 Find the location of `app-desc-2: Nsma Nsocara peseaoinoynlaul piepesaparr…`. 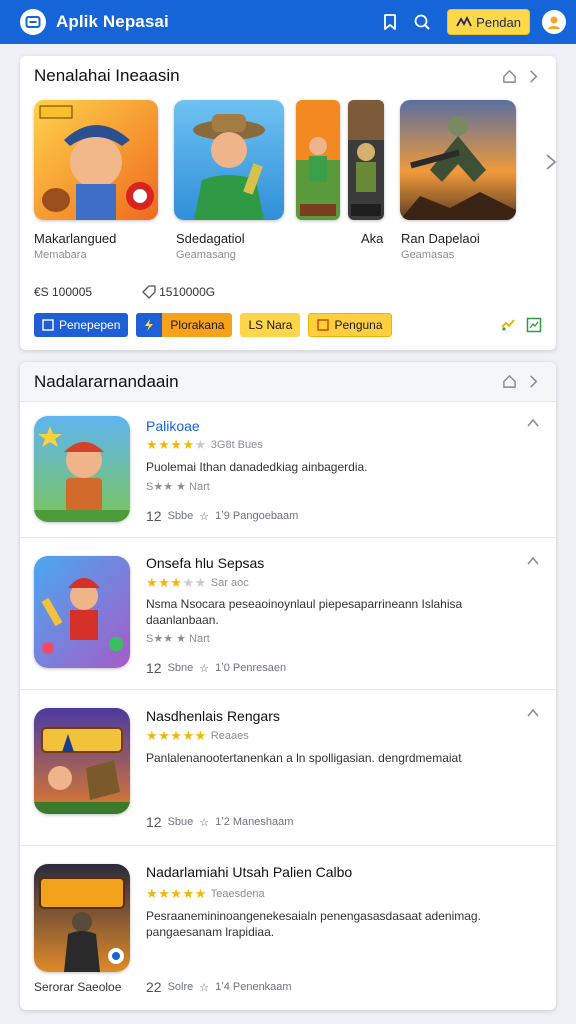

app-desc-2: Nsma Nsocara peseaoinoynlaul piepesaparr… is located at coordinates (304, 612).